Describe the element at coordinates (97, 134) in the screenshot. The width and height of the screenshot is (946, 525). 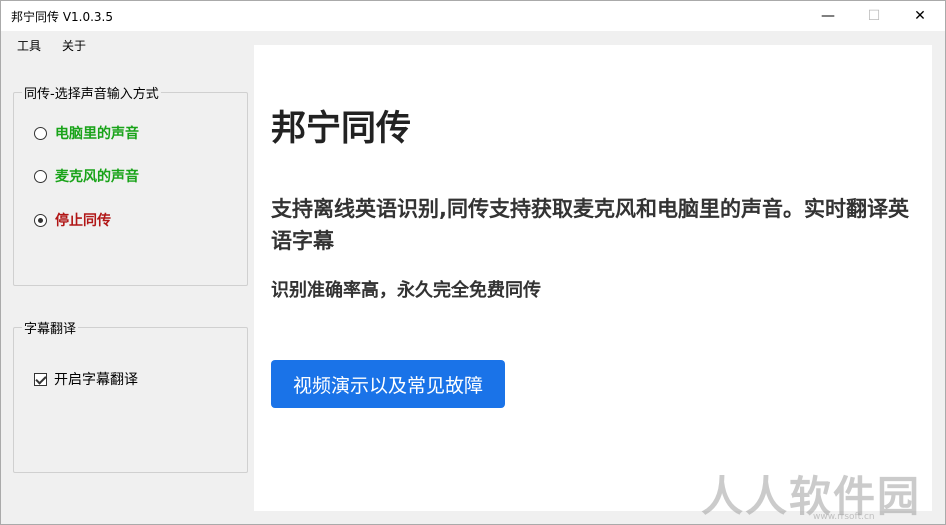
I see `radio-label: 电脑里的声音` at that location.